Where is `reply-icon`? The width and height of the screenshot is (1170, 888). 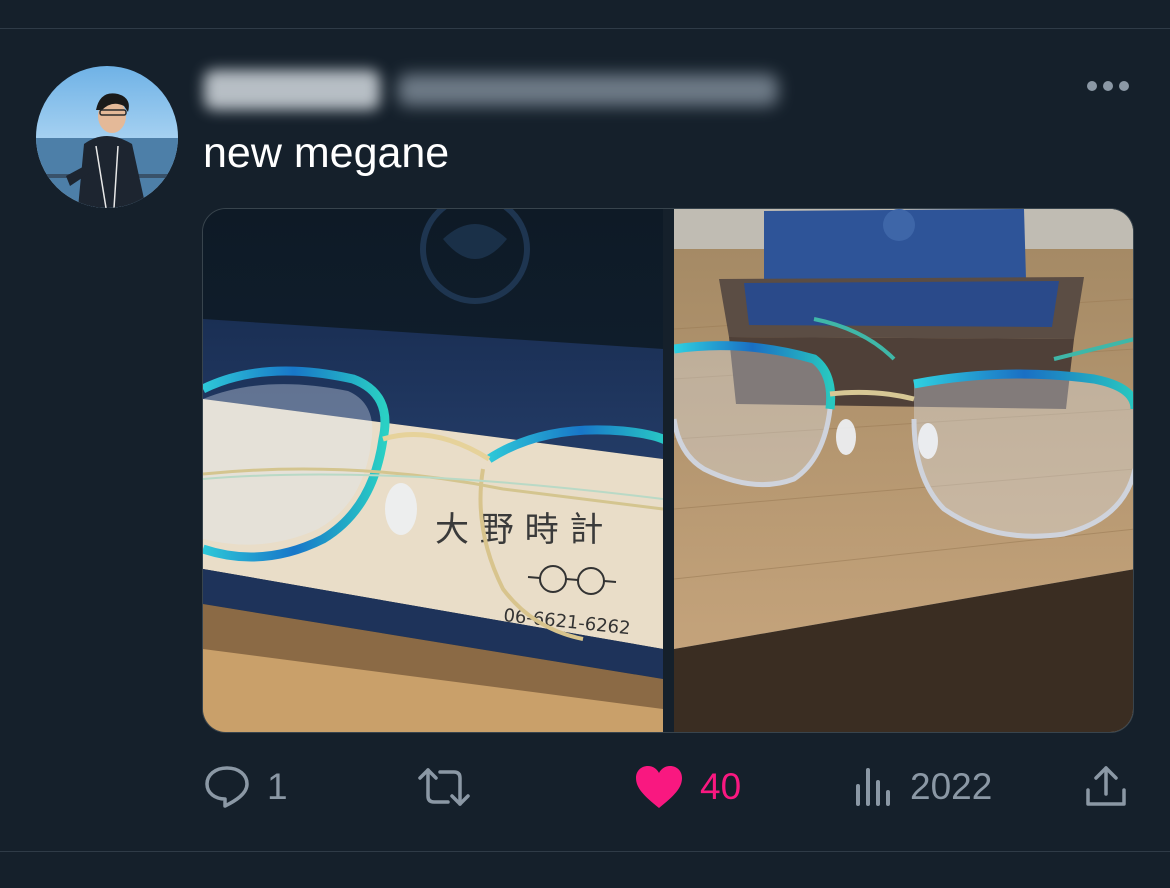
reply-icon is located at coordinates (227, 787).